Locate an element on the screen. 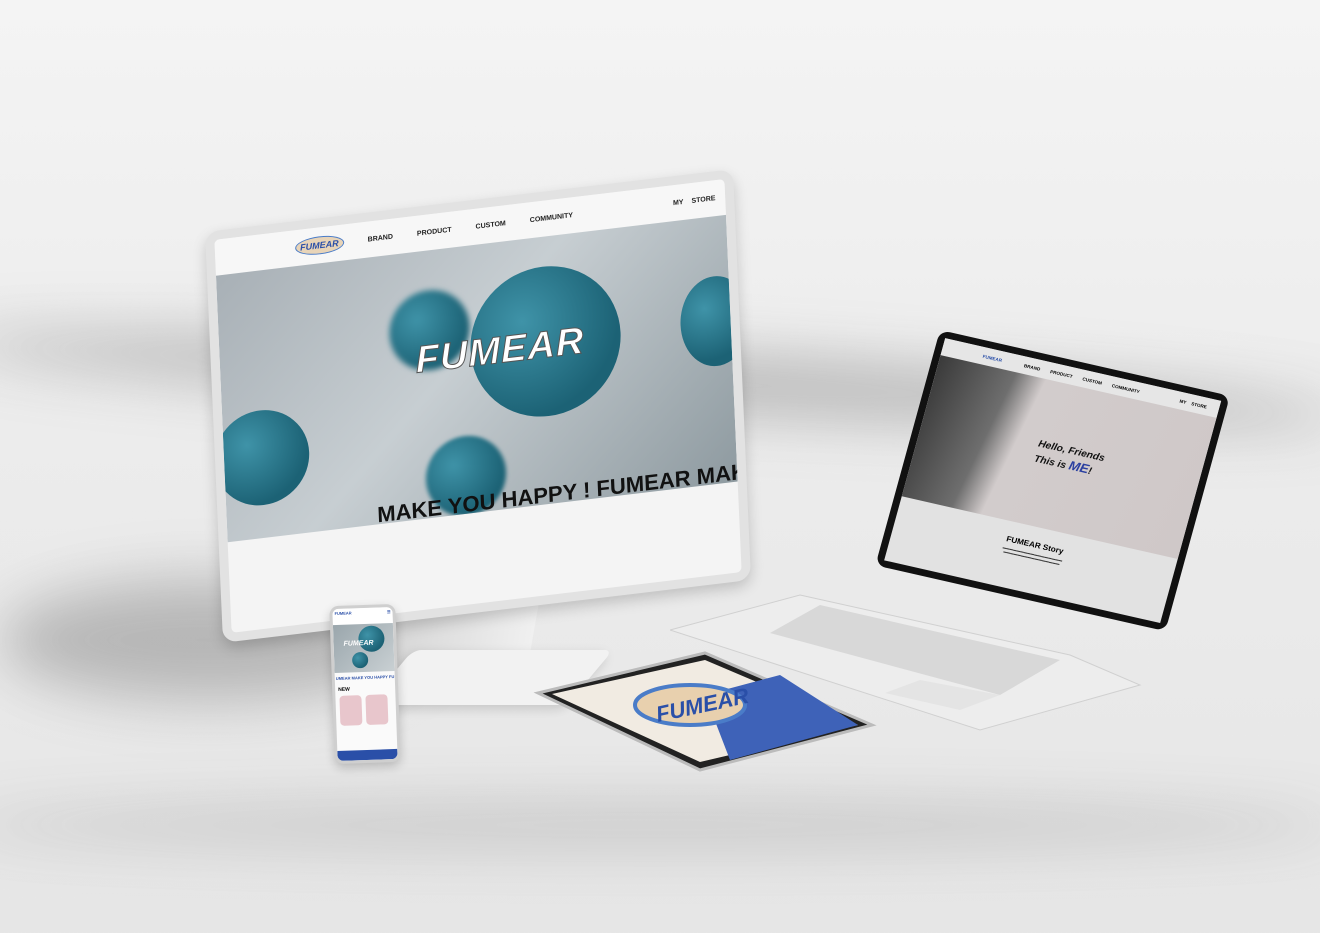 Image resolution: width=1320 pixels, height=933 pixels. hero-greeting: Hello, Friends This is ME! is located at coordinates (1069, 459).